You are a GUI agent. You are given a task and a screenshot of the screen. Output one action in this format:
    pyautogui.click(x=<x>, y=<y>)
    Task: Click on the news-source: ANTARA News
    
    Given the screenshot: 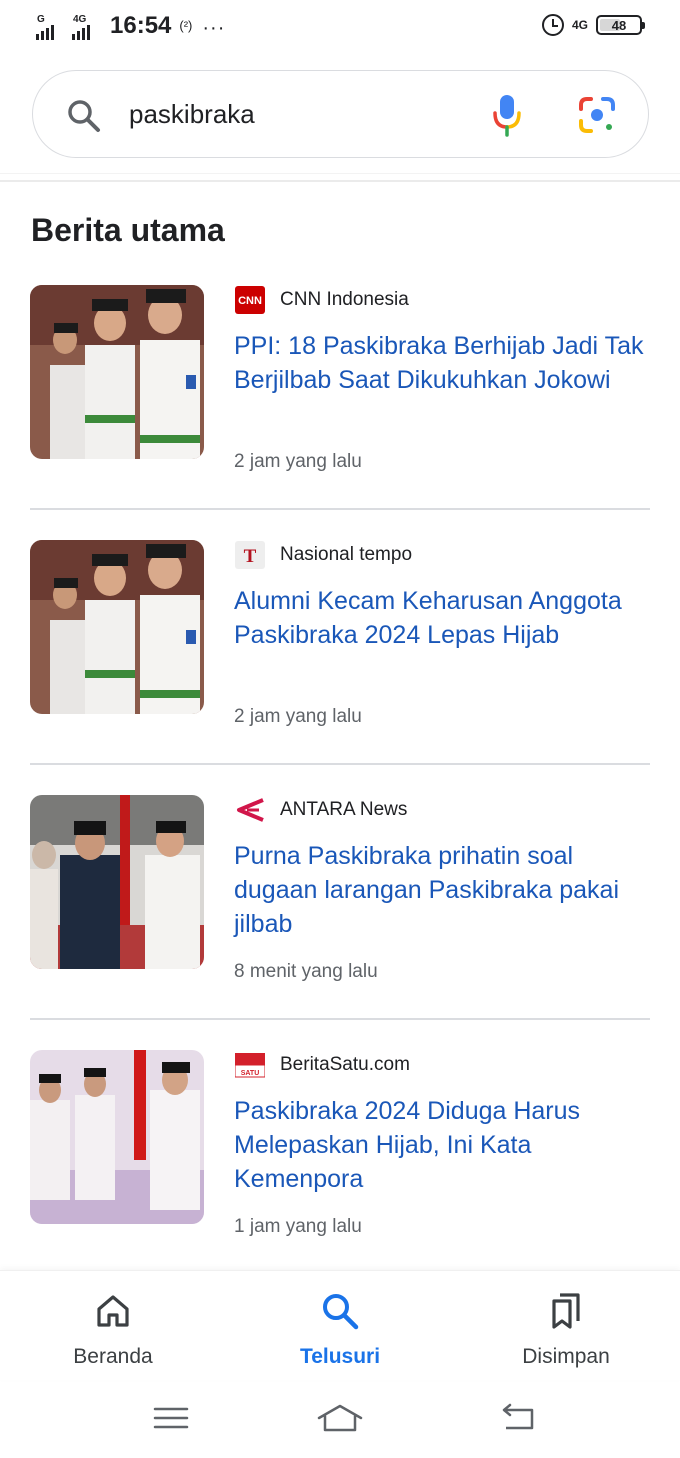 What is the action you would take?
    pyautogui.click(x=320, y=810)
    